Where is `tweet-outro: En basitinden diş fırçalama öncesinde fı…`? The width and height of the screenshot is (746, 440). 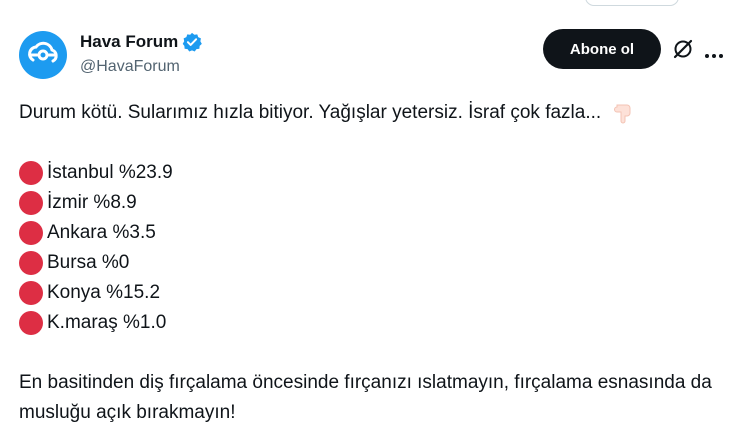
tweet-outro: En basitinden diş fırçalama öncesinde fı… is located at coordinates (365, 397).